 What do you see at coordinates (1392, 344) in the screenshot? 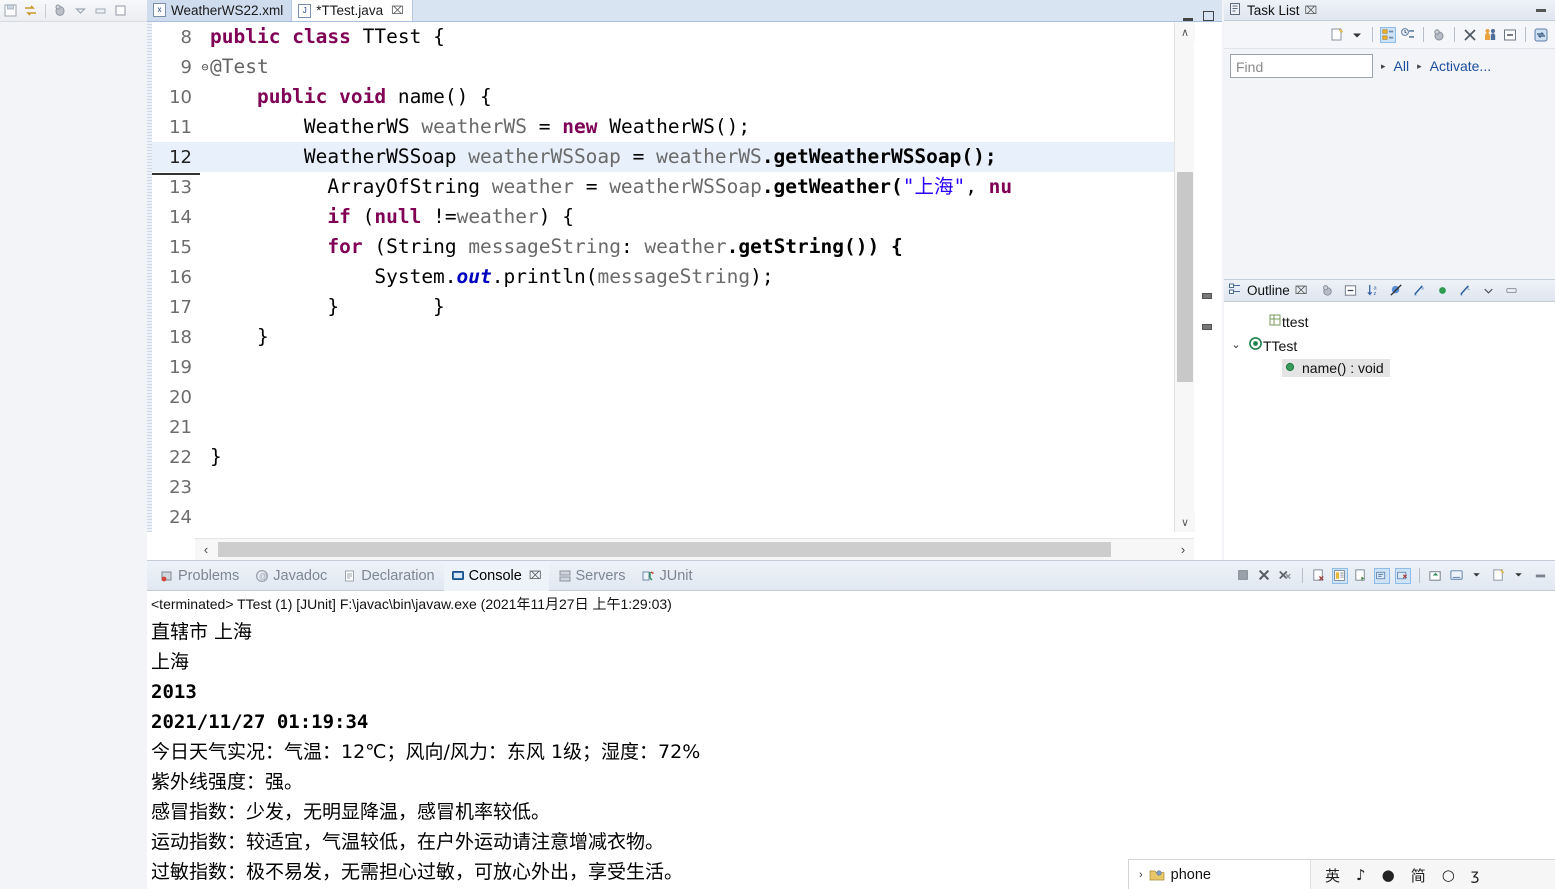
I see `outline-item: ⌄ TTest` at bounding box center [1392, 344].